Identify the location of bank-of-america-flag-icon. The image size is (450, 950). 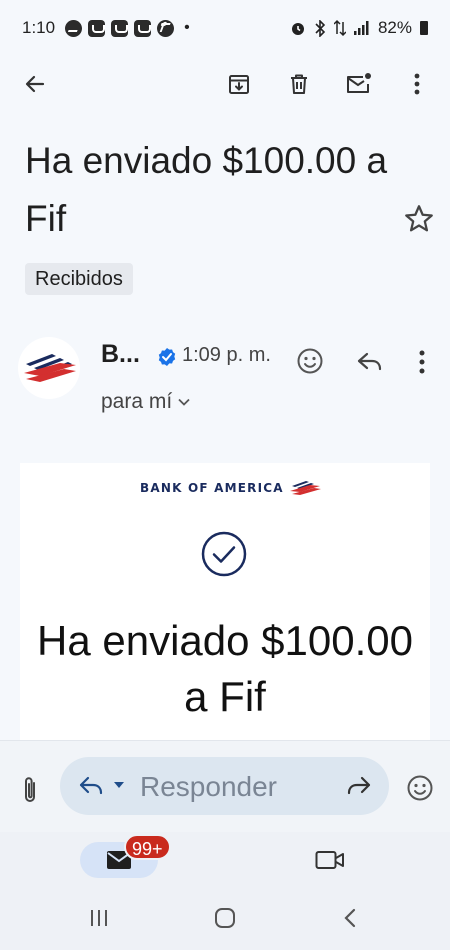
(50, 368).